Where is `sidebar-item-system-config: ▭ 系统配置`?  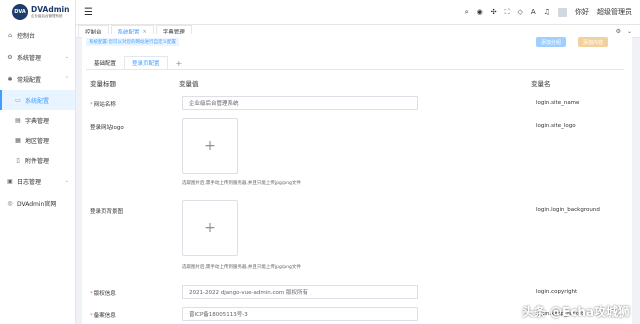 sidebar-item-system-config: ▭ 系统配置 is located at coordinates (37, 100).